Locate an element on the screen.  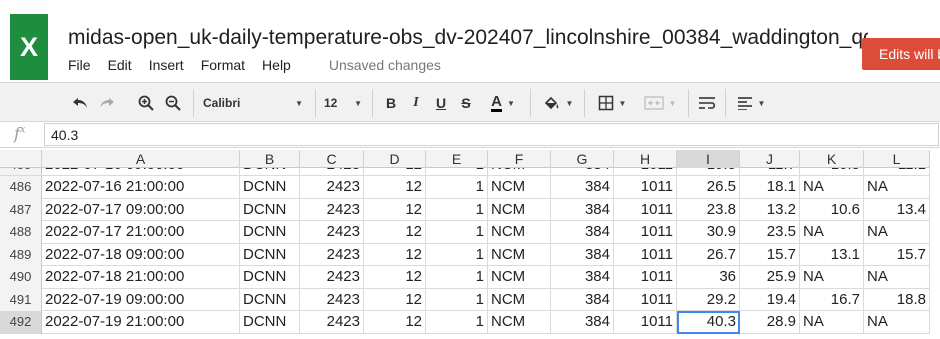
cell-e-491: 1 is located at coordinates (457, 299).